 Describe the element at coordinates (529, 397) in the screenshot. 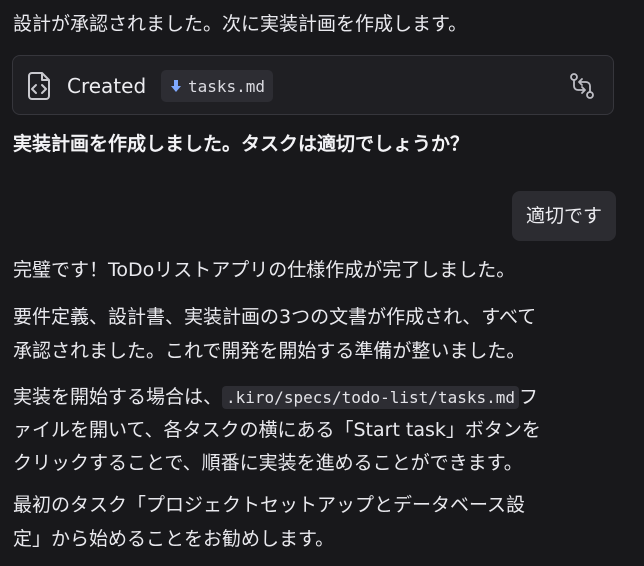

I see `start-line1-suffix: フ` at that location.